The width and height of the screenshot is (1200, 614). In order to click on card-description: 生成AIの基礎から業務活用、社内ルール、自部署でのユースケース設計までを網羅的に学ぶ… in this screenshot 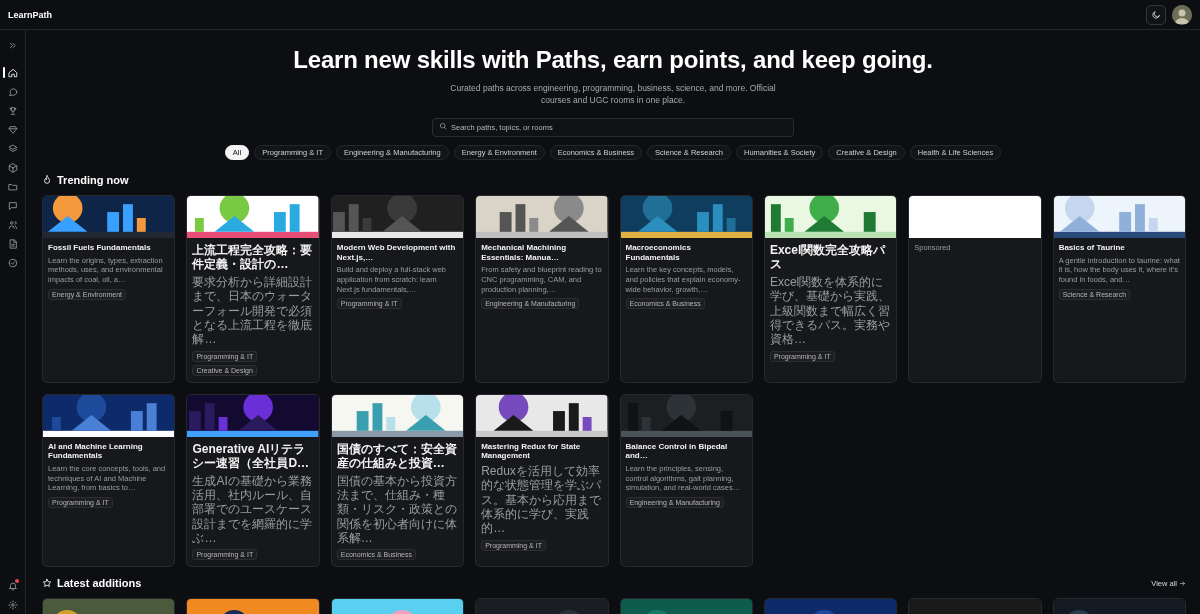, I will do `click(253, 509)`.